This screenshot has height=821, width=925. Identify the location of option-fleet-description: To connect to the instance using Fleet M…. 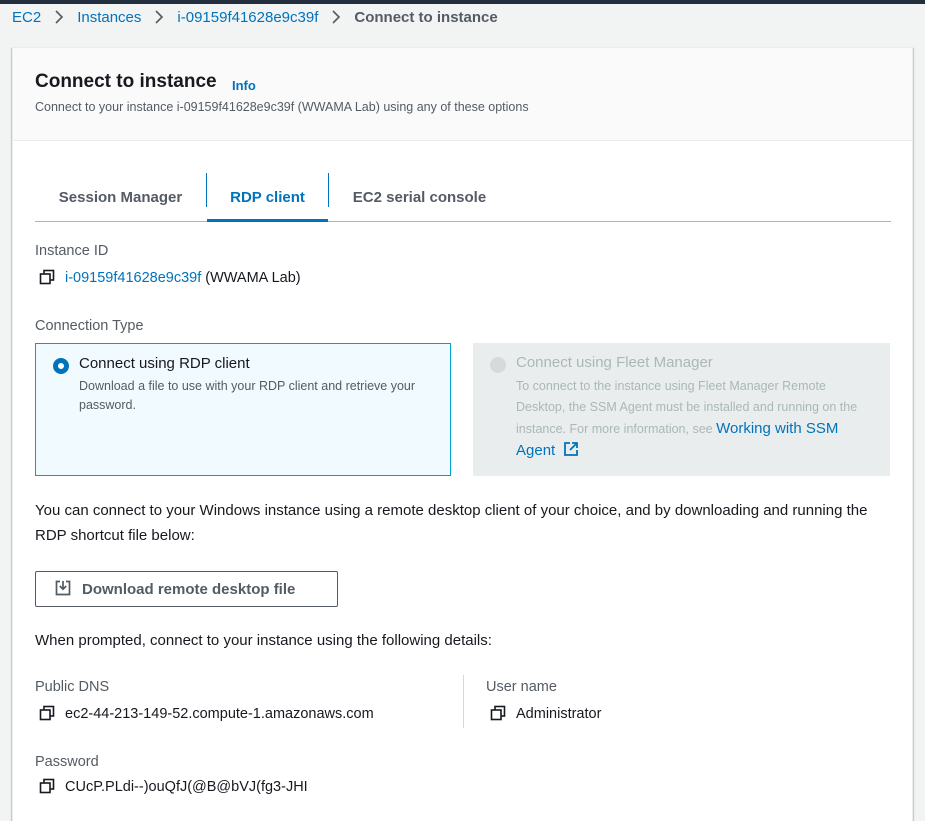
(691, 419).